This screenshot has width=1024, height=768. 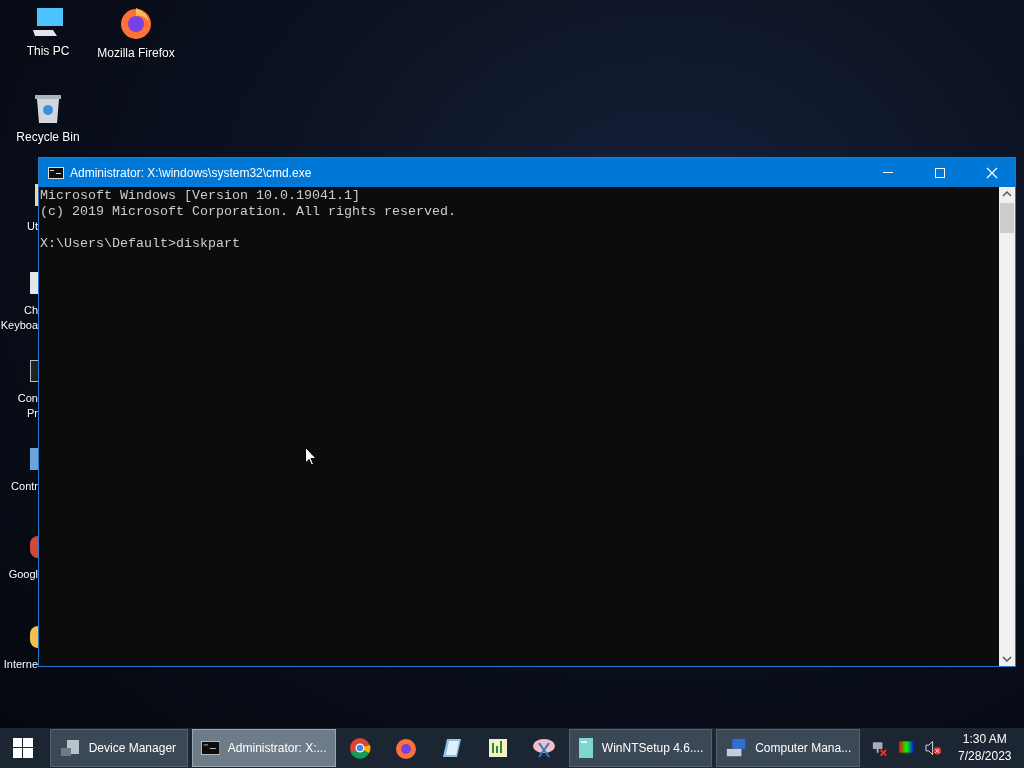 I want to click on notepad-icon, so click(x=452, y=748).